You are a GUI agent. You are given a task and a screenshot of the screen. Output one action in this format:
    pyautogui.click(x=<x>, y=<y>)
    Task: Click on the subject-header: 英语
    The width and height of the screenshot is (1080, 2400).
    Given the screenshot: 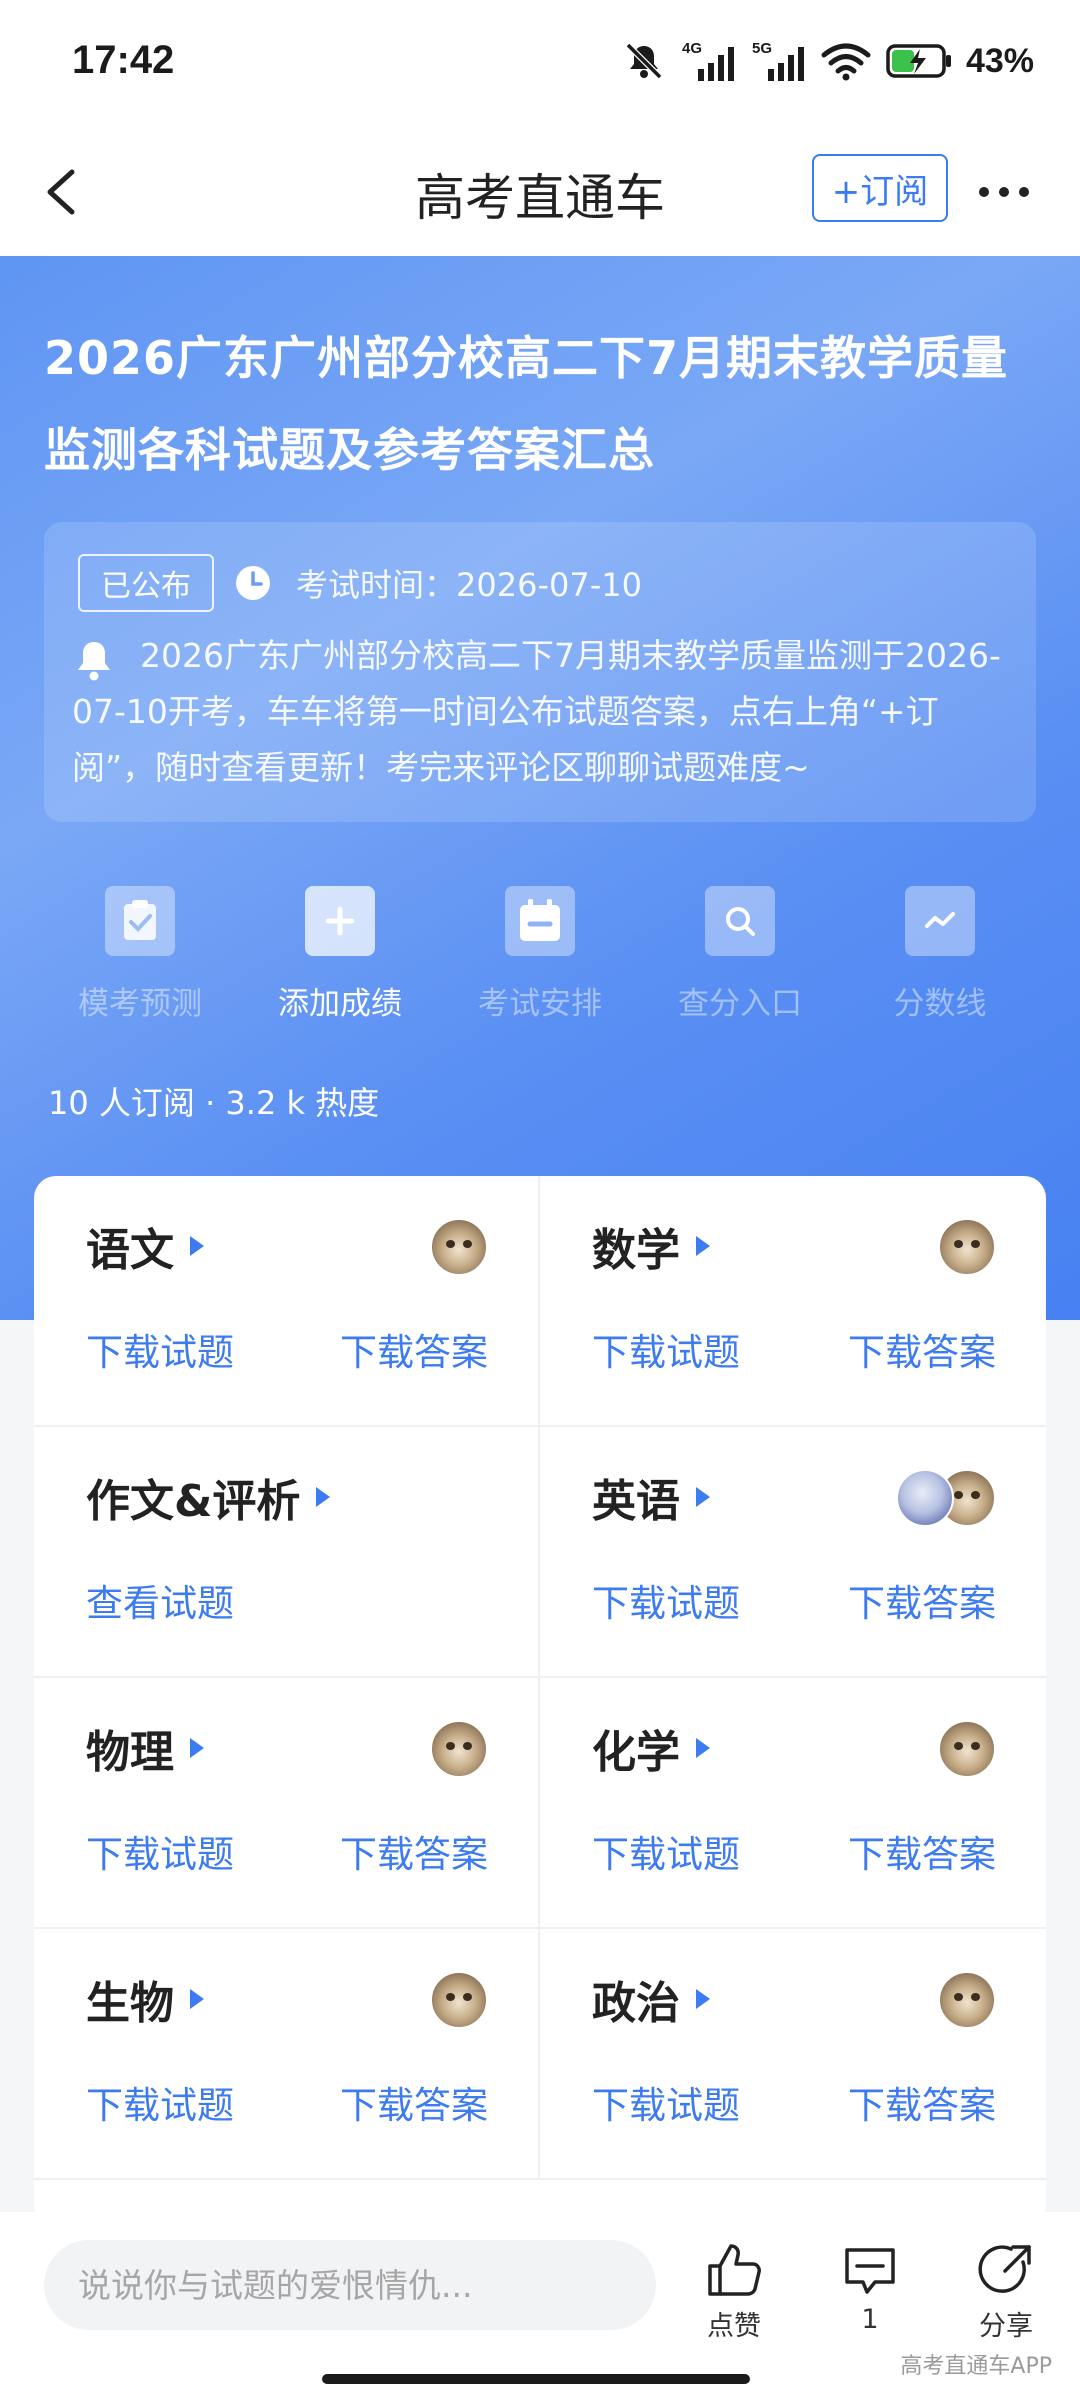 What is the action you would take?
    pyautogui.click(x=652, y=1497)
    